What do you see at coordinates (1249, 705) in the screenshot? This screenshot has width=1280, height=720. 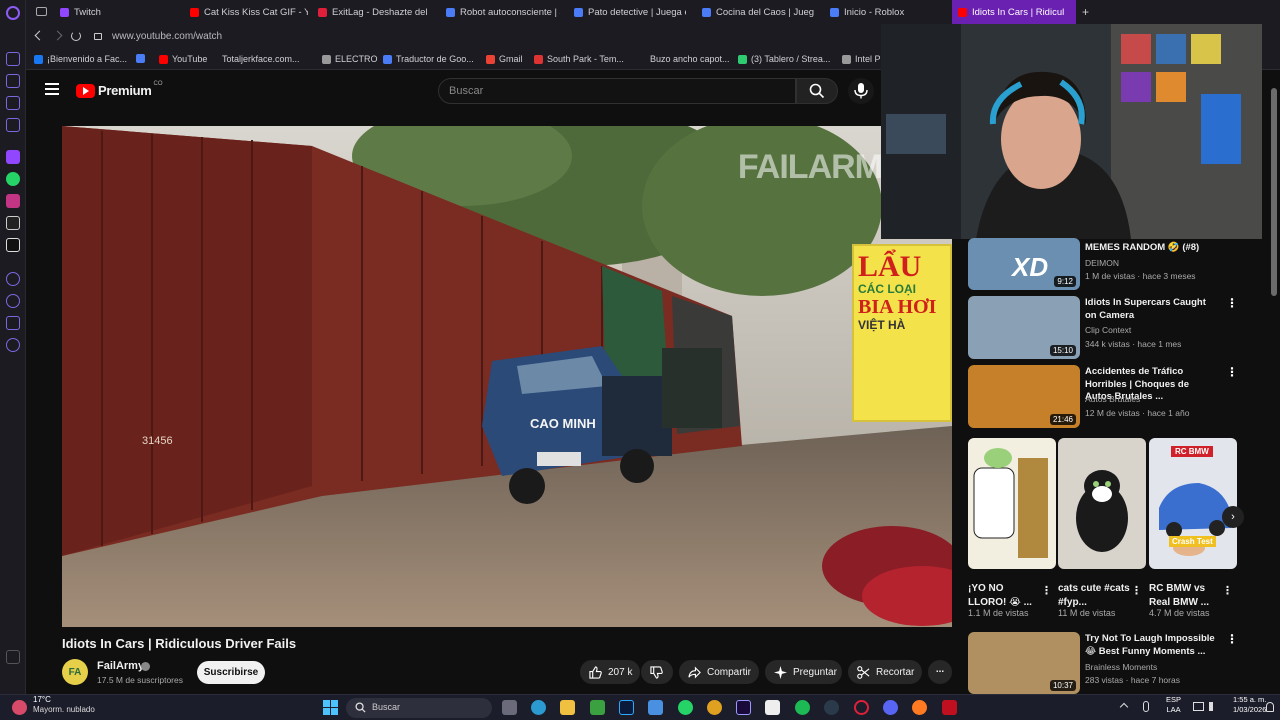 I see `system-clock: 1:55 a. m. 1/03/2026` at bounding box center [1249, 705].